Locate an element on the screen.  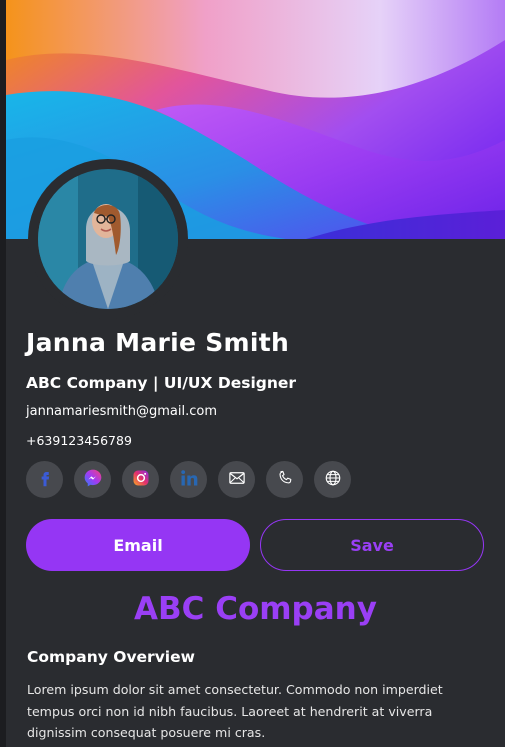
instagram-icon is located at coordinates (141, 480).